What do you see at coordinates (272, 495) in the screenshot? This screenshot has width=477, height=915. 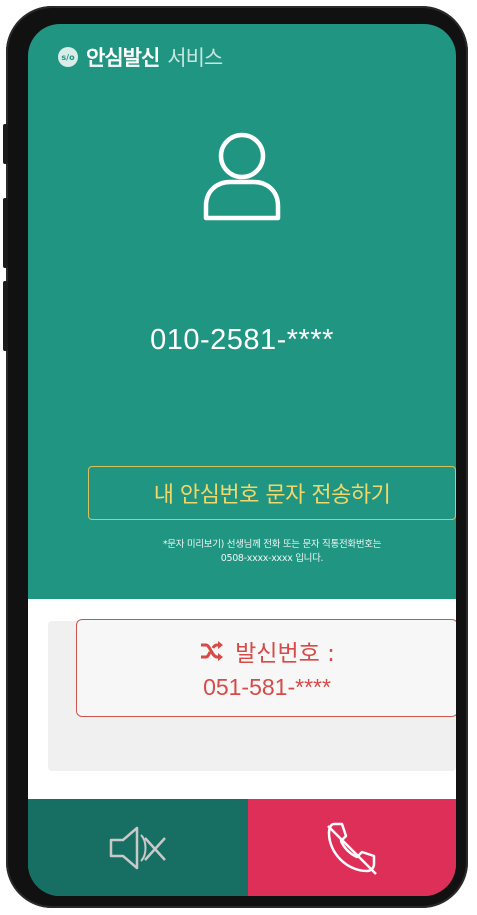 I see `send-sms-label: 내 안심번호 문자 전송하기` at bounding box center [272, 495].